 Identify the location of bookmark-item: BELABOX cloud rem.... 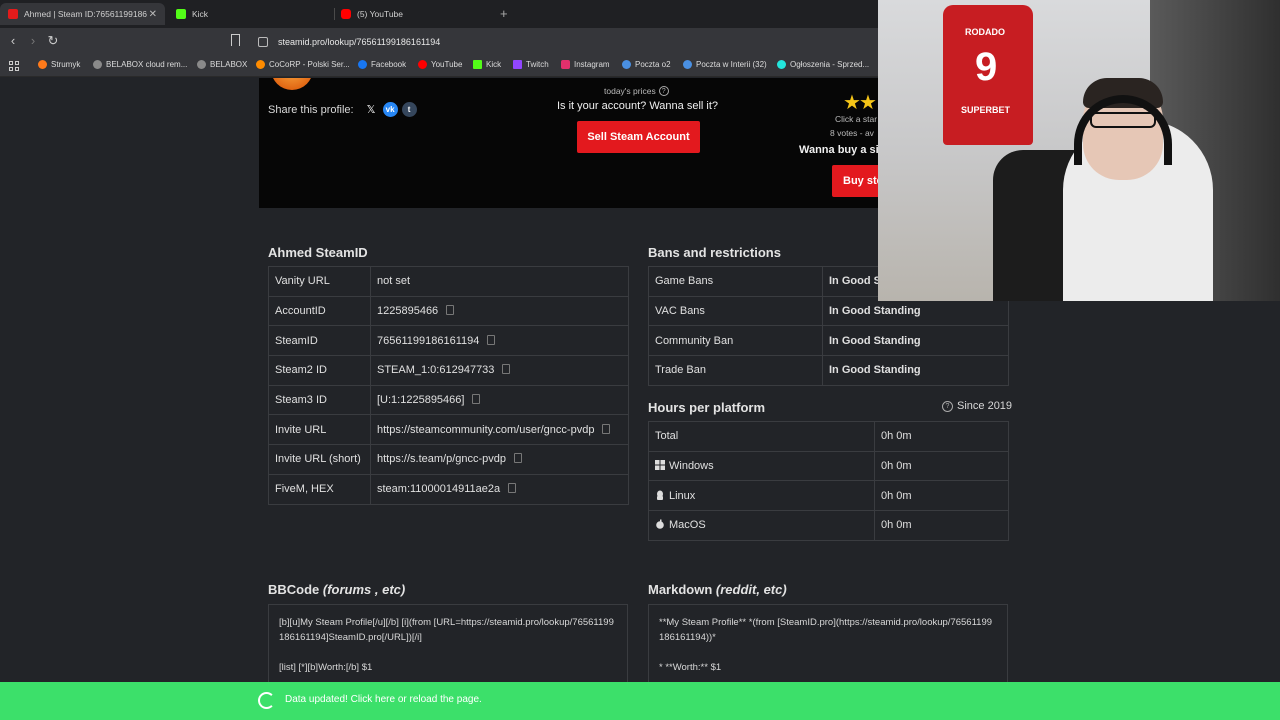
(140, 64).